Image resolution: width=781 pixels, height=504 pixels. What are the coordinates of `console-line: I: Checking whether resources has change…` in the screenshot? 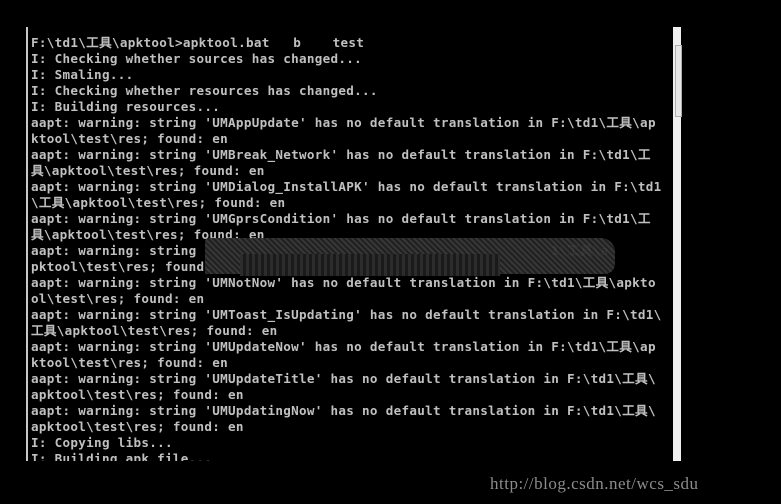 It's located at (204, 90).